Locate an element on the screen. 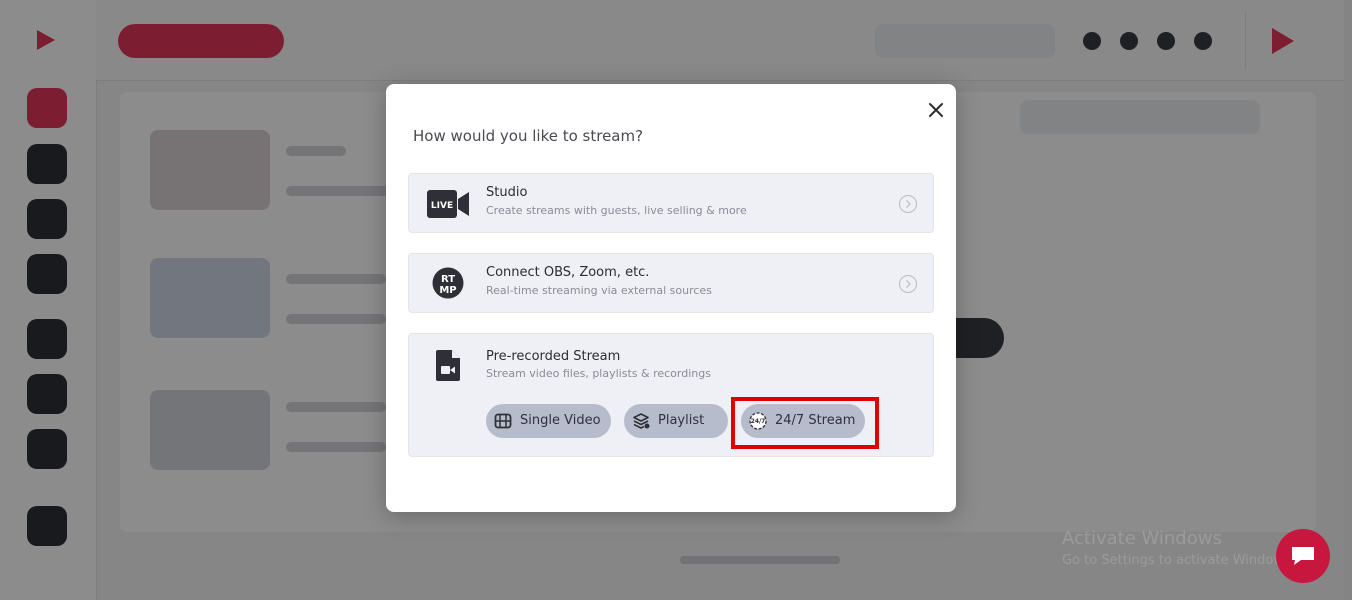  modal-title: How would you like to stream? is located at coordinates (528, 136).